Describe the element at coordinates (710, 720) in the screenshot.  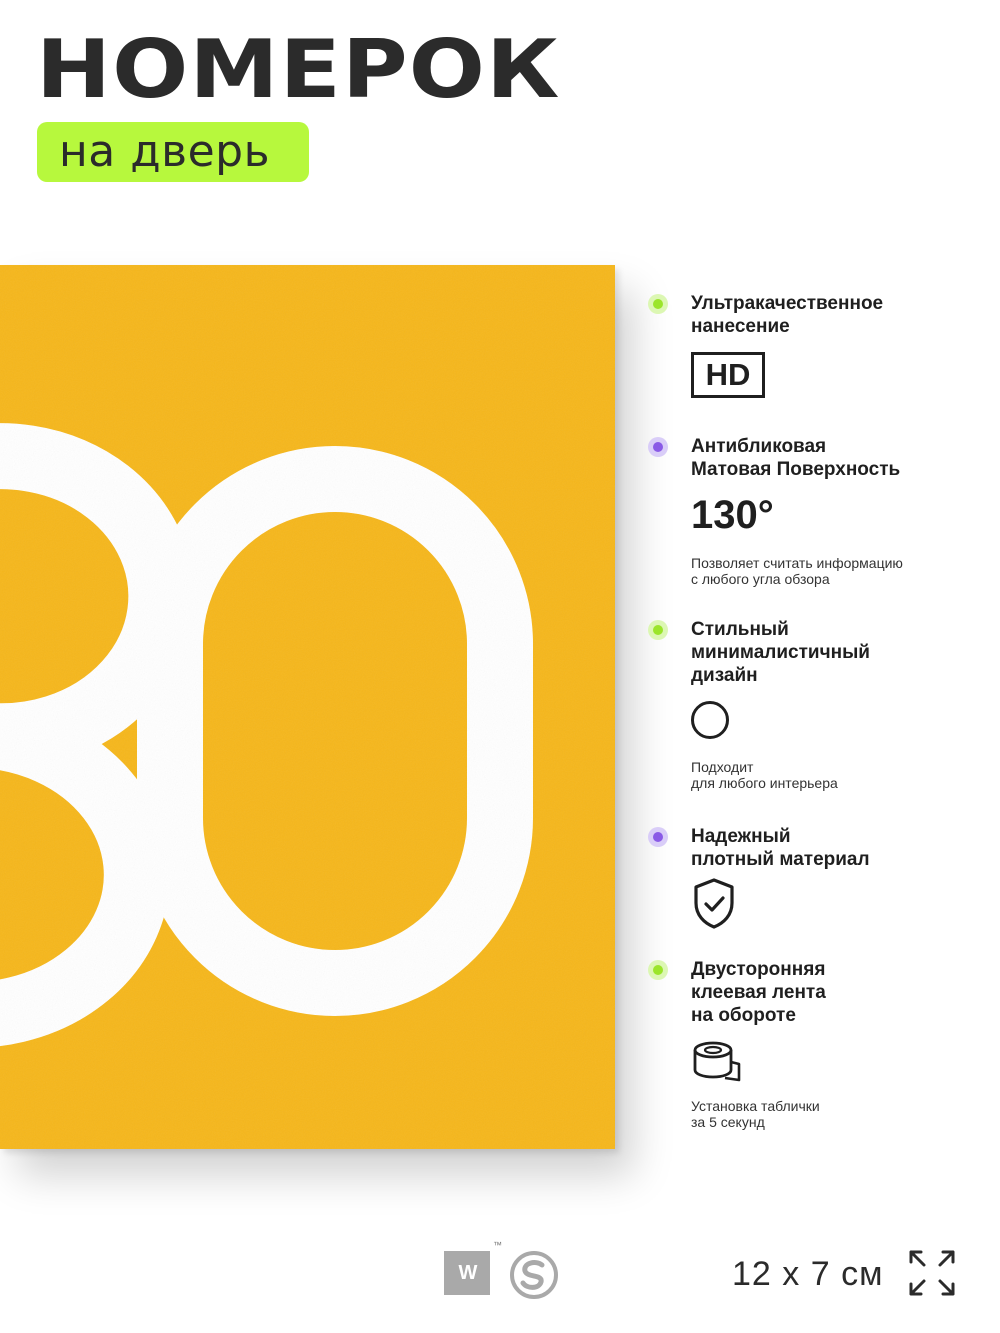
I see `circle-icon` at that location.